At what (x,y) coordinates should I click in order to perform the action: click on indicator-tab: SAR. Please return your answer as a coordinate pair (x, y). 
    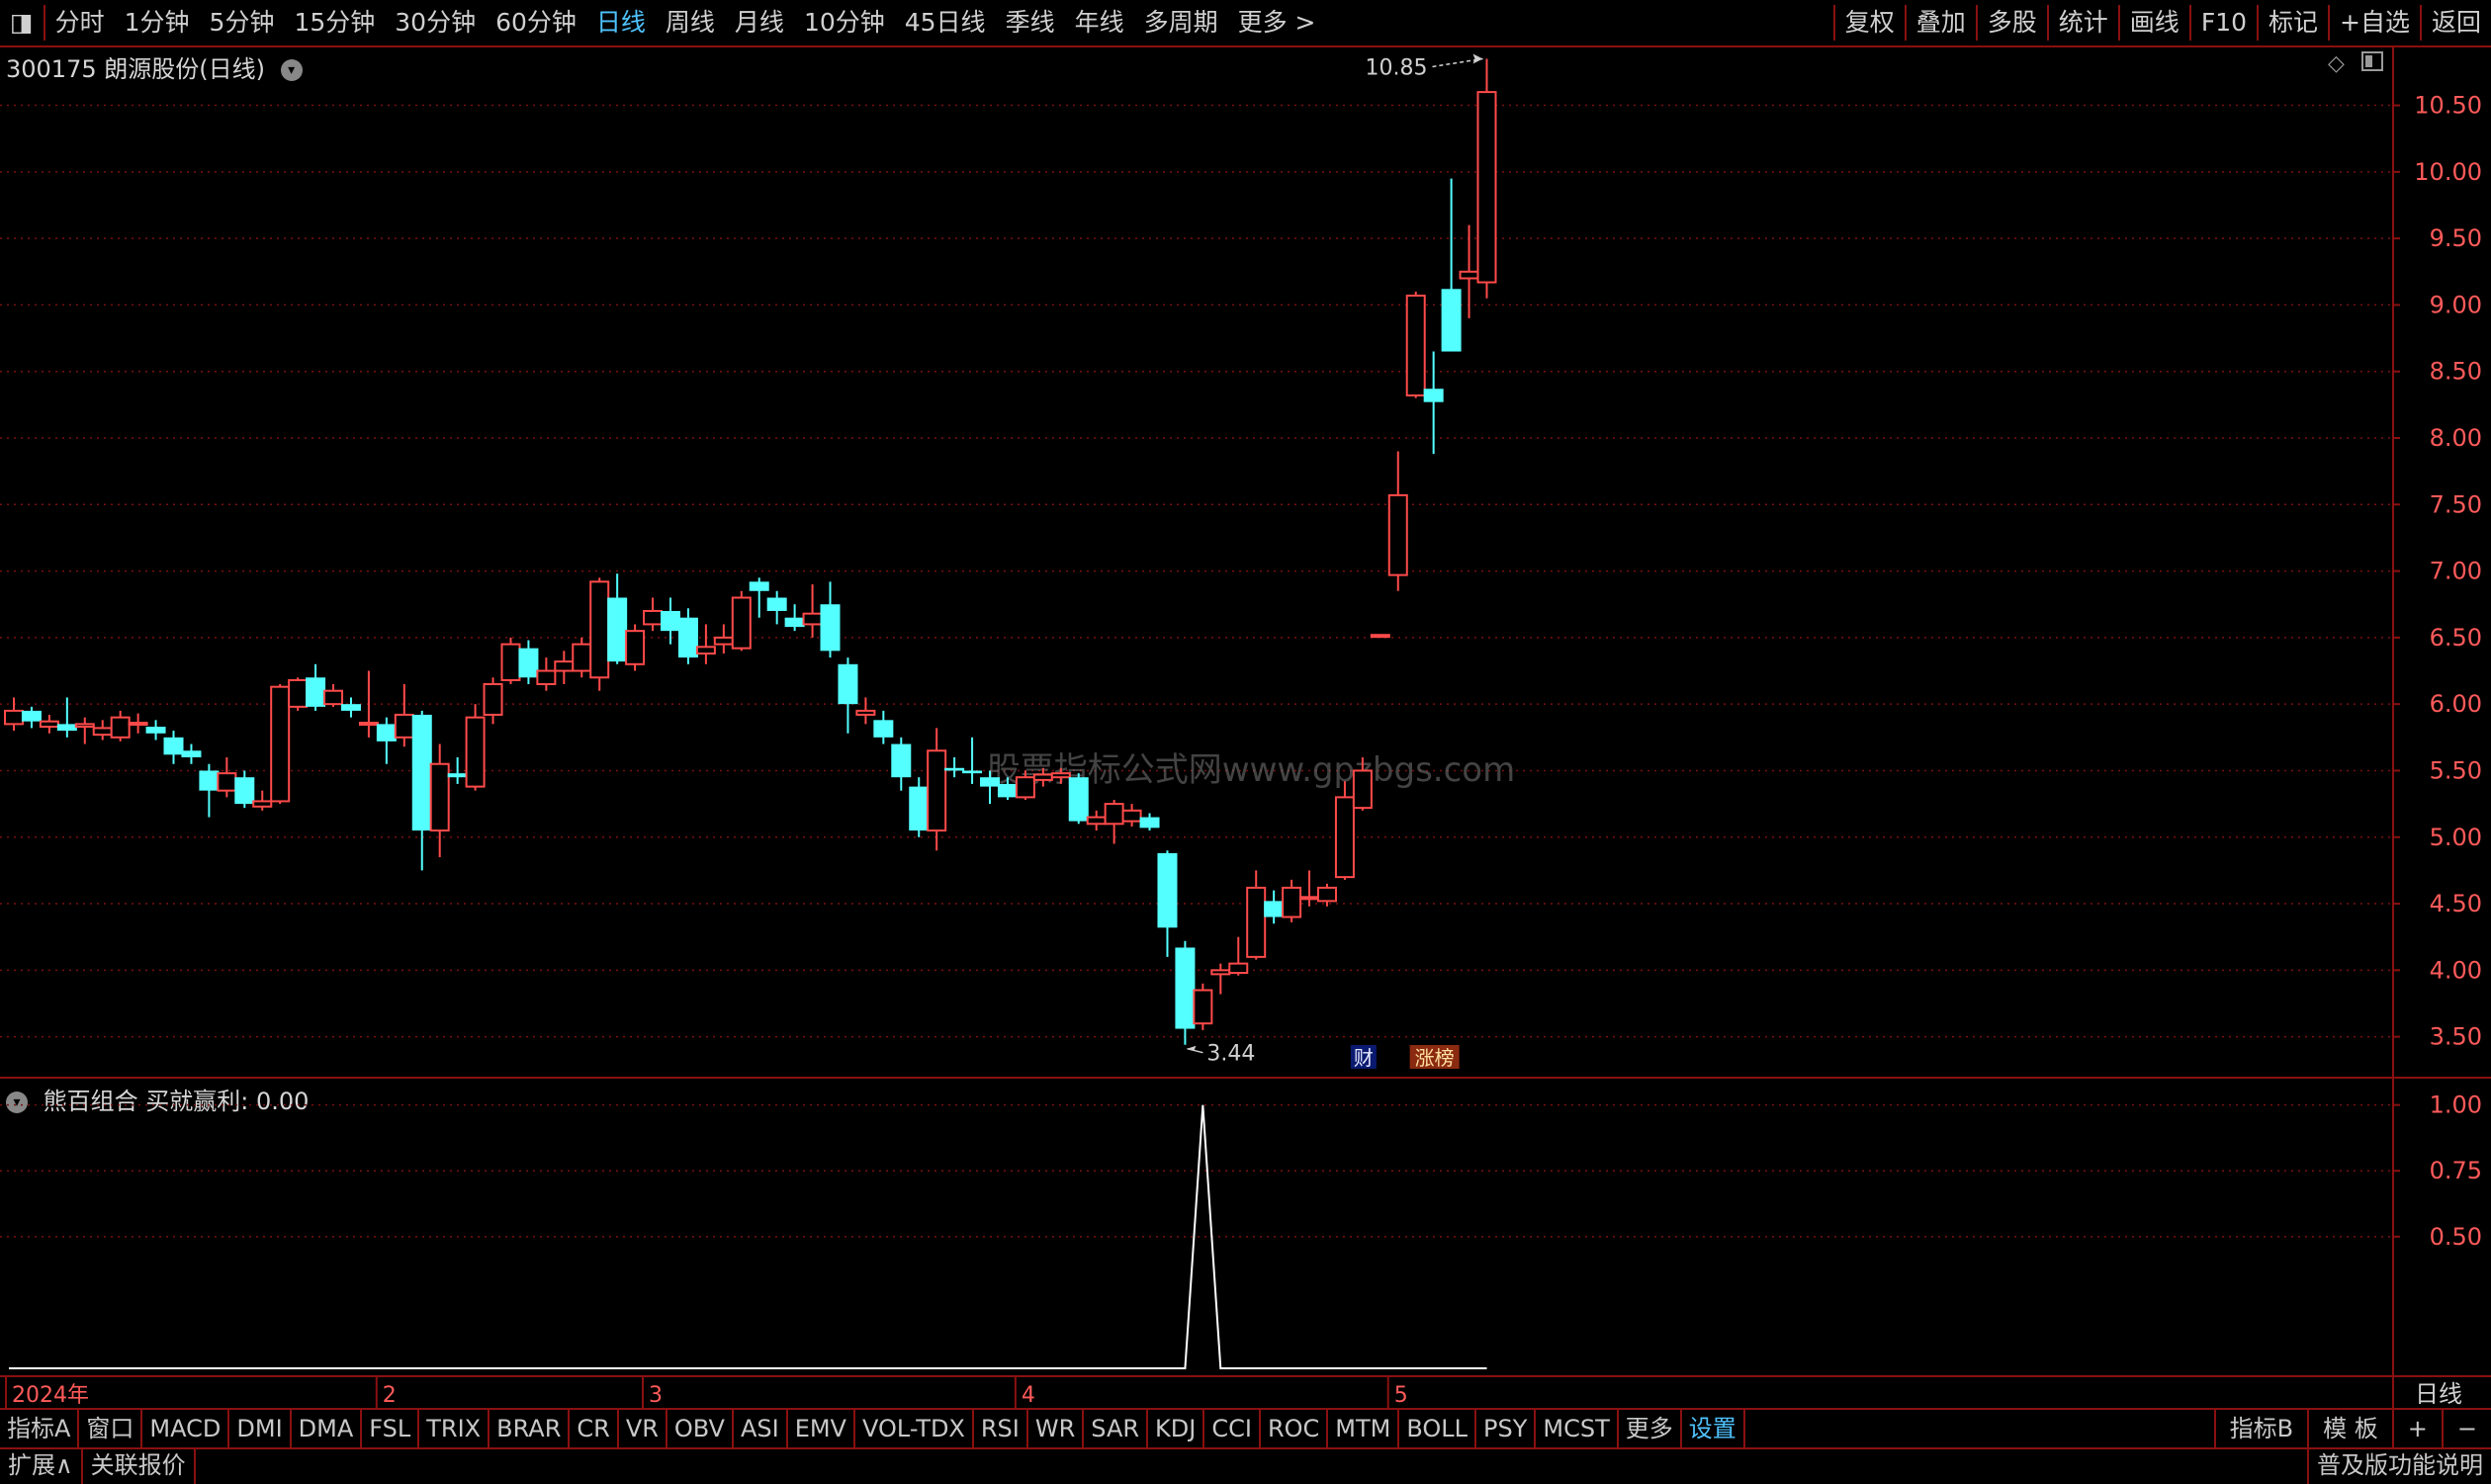
    Looking at the image, I should click on (1116, 1428).